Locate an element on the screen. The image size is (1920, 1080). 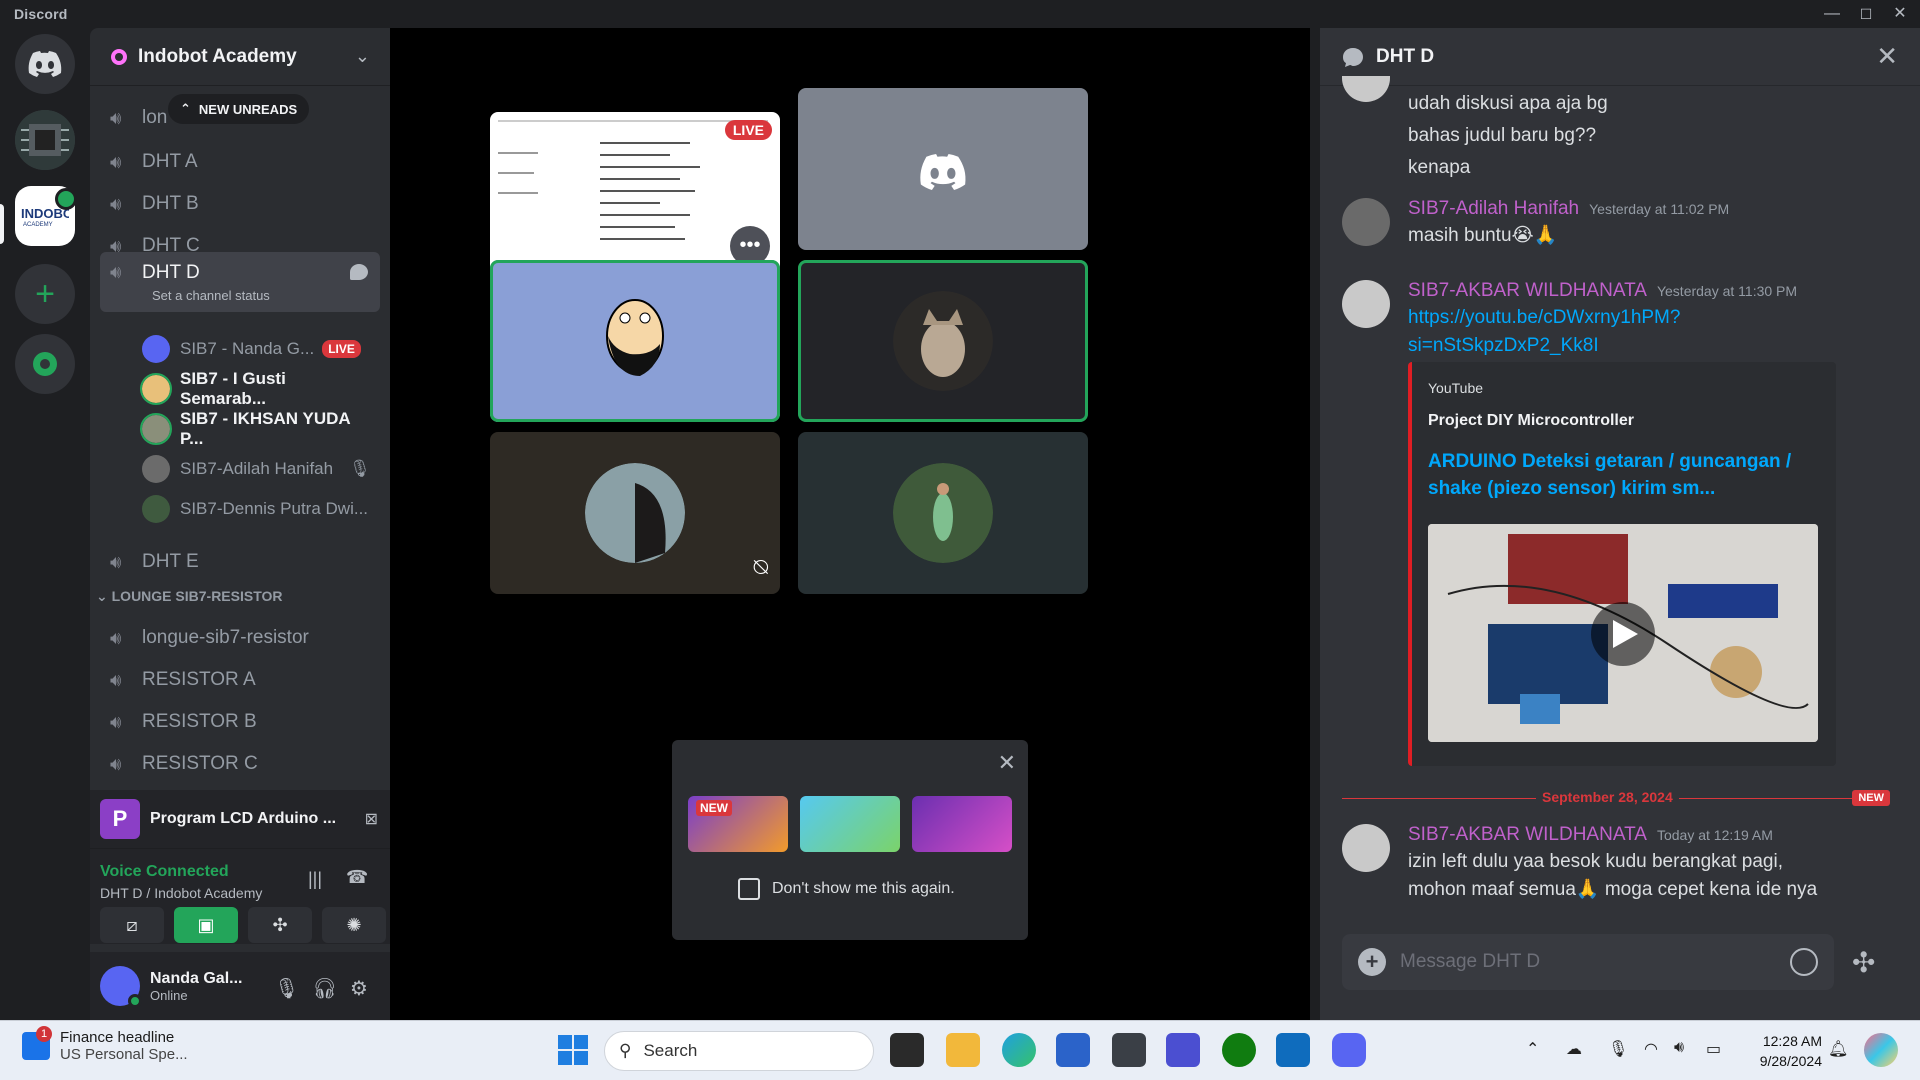
maximize-button: ☐ is located at coordinates (1866, 14).